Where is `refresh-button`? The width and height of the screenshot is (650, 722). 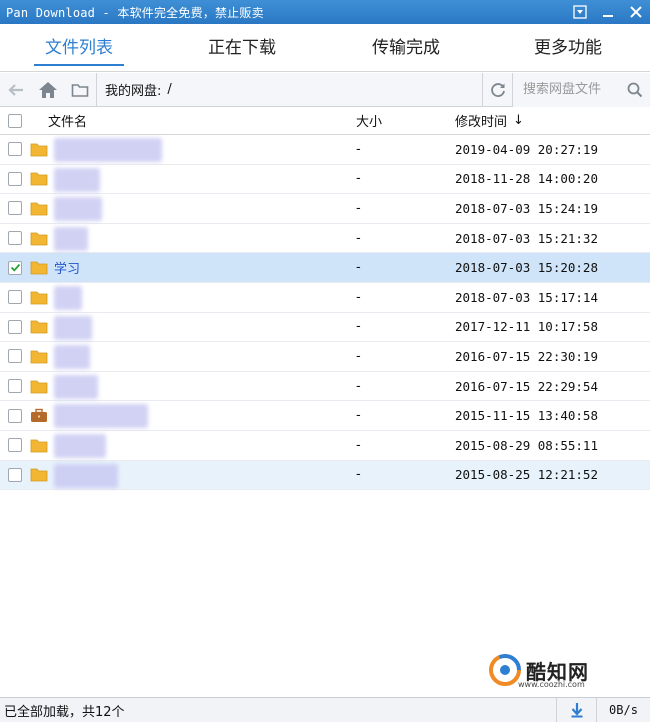 refresh-button is located at coordinates (497, 89).